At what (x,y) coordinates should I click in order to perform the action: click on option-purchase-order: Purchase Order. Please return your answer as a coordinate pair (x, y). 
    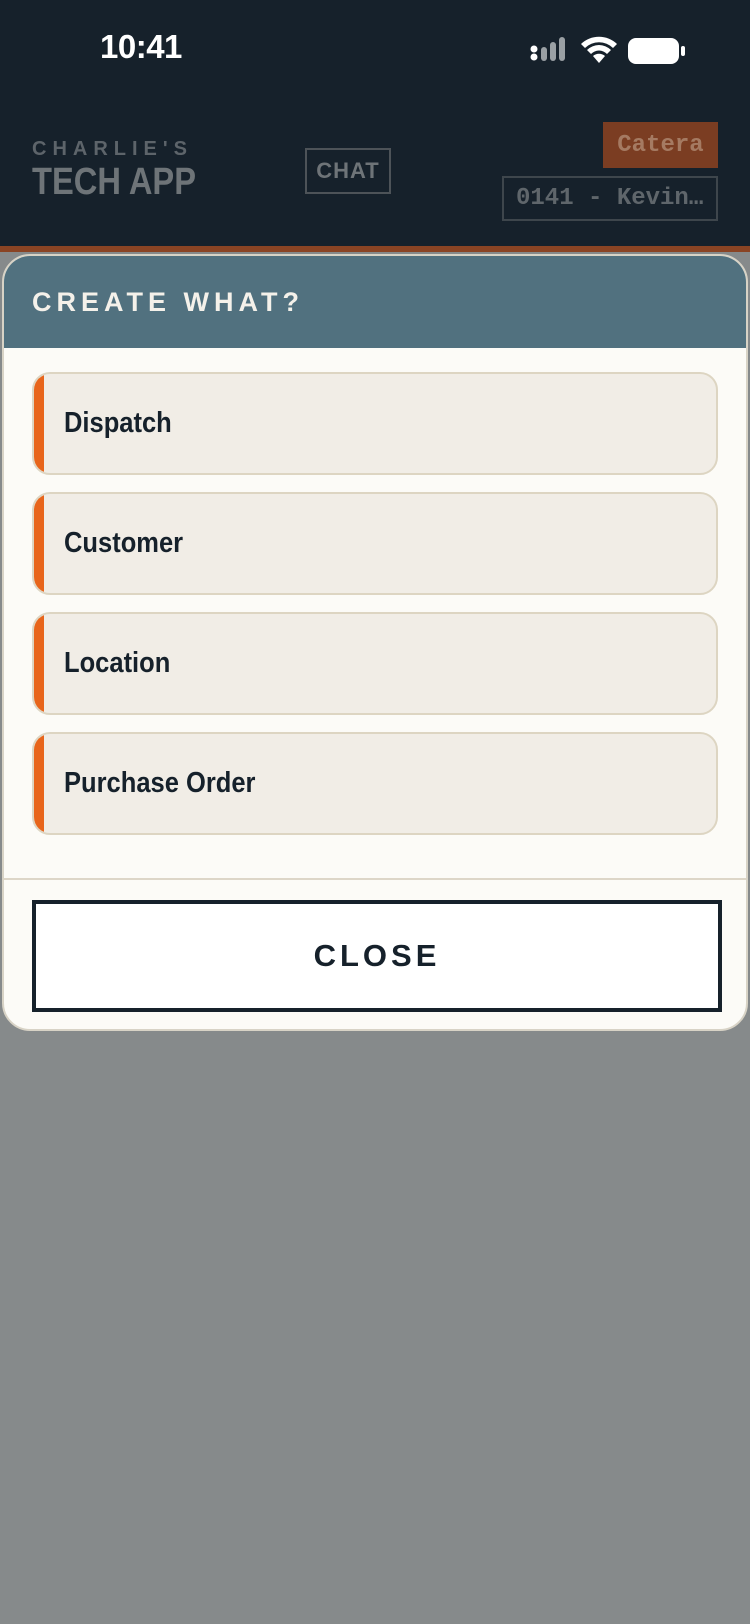
    Looking at the image, I should click on (375, 783).